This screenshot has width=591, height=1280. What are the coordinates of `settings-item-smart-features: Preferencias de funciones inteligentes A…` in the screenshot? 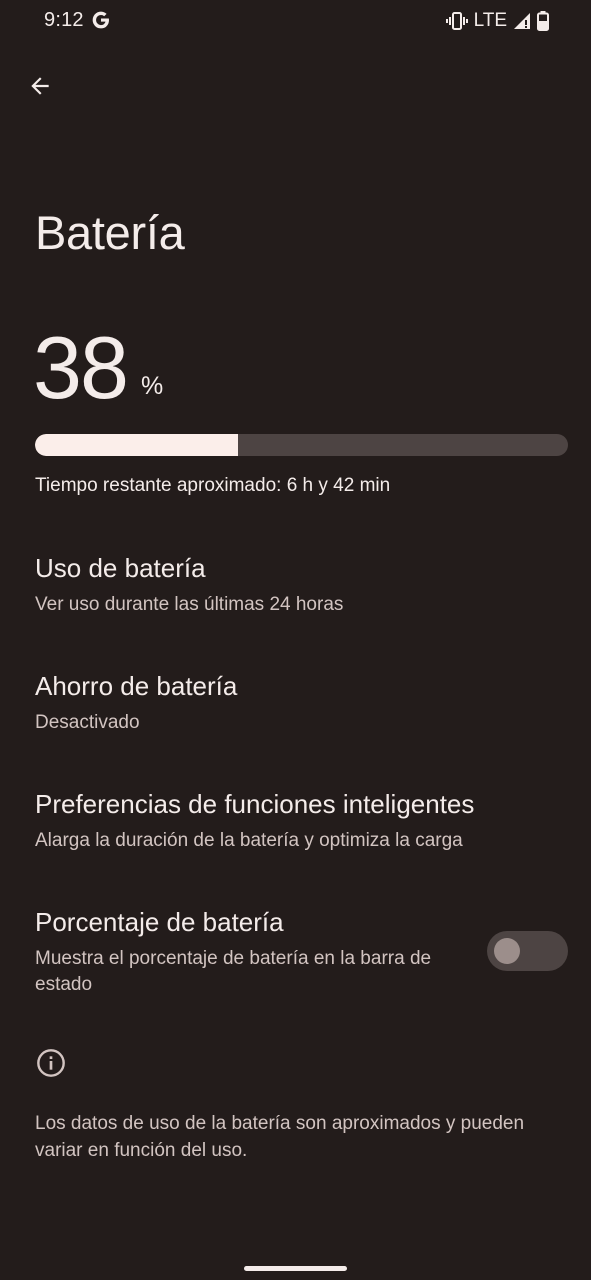 It's located at (295, 821).